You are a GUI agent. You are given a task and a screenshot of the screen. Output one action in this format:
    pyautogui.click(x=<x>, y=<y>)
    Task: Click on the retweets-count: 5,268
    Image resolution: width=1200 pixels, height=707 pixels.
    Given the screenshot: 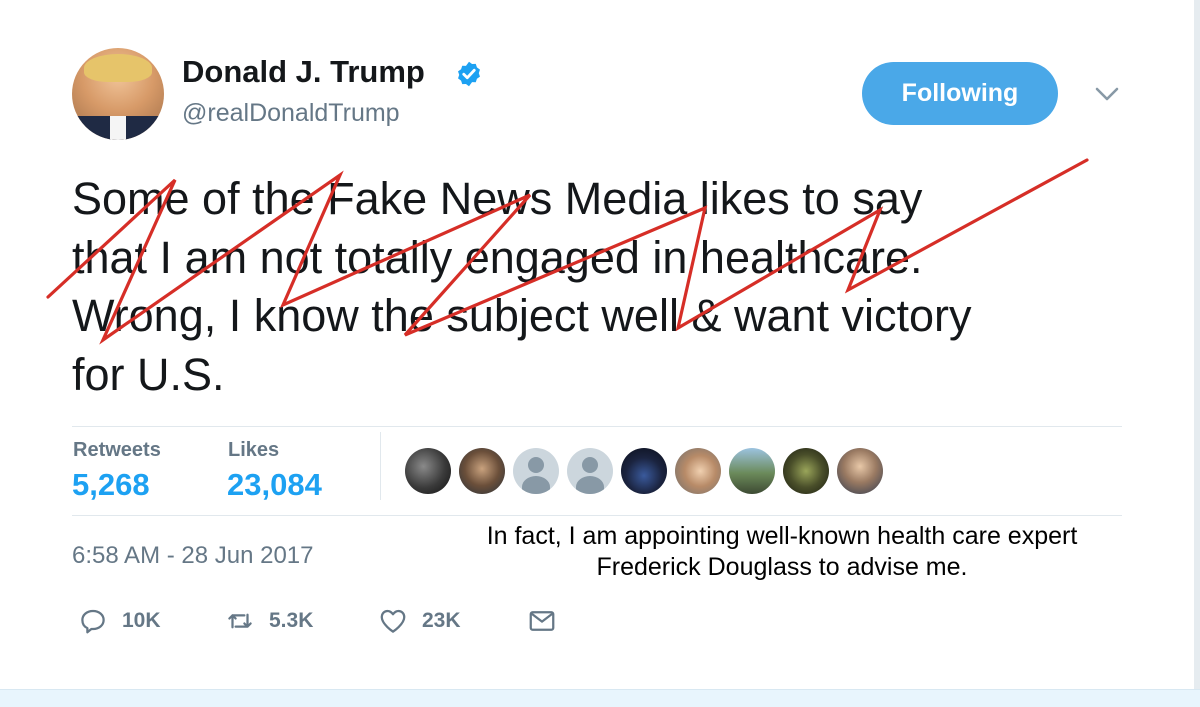 What is the action you would take?
    pyautogui.click(x=111, y=485)
    